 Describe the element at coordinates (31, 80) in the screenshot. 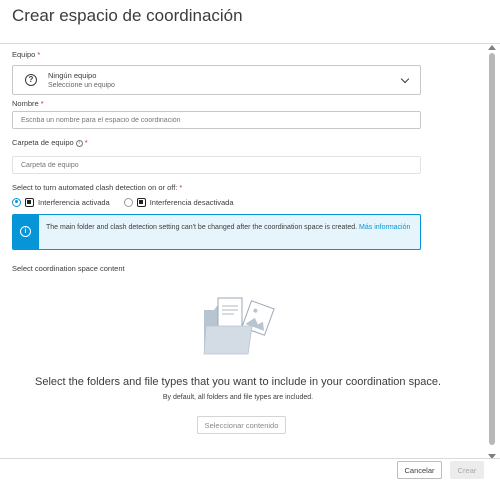

I see `help-circle-icon: ?` at that location.